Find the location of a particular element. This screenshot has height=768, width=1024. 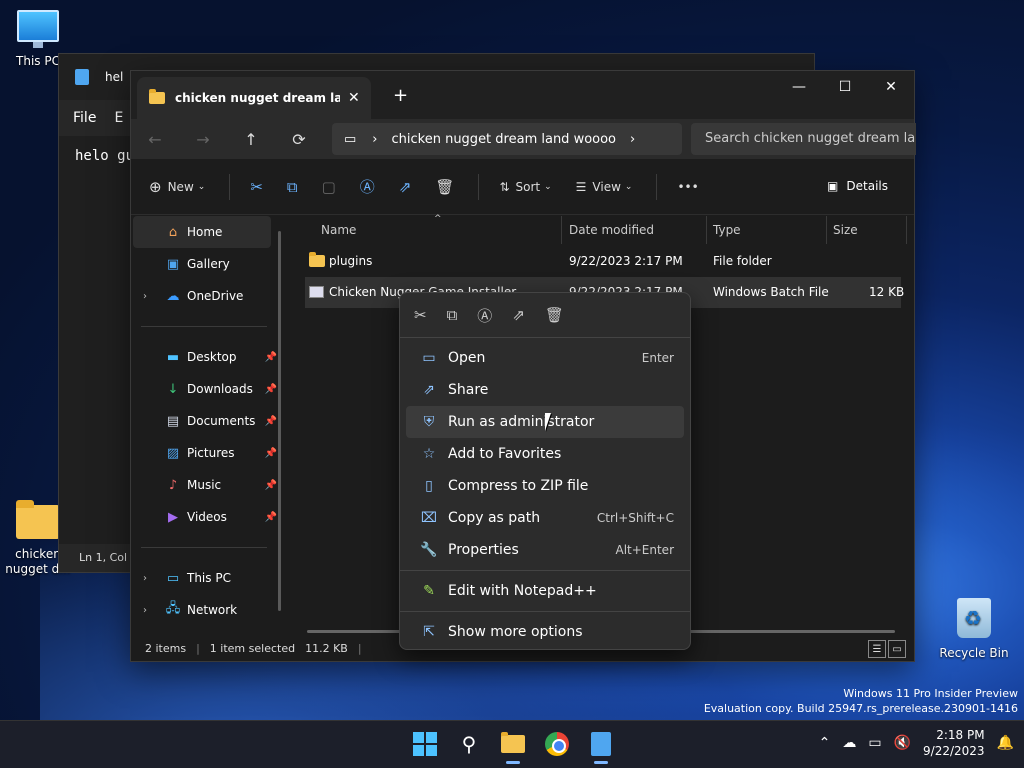

notepad-taskbar-button is located at coordinates (601, 746).